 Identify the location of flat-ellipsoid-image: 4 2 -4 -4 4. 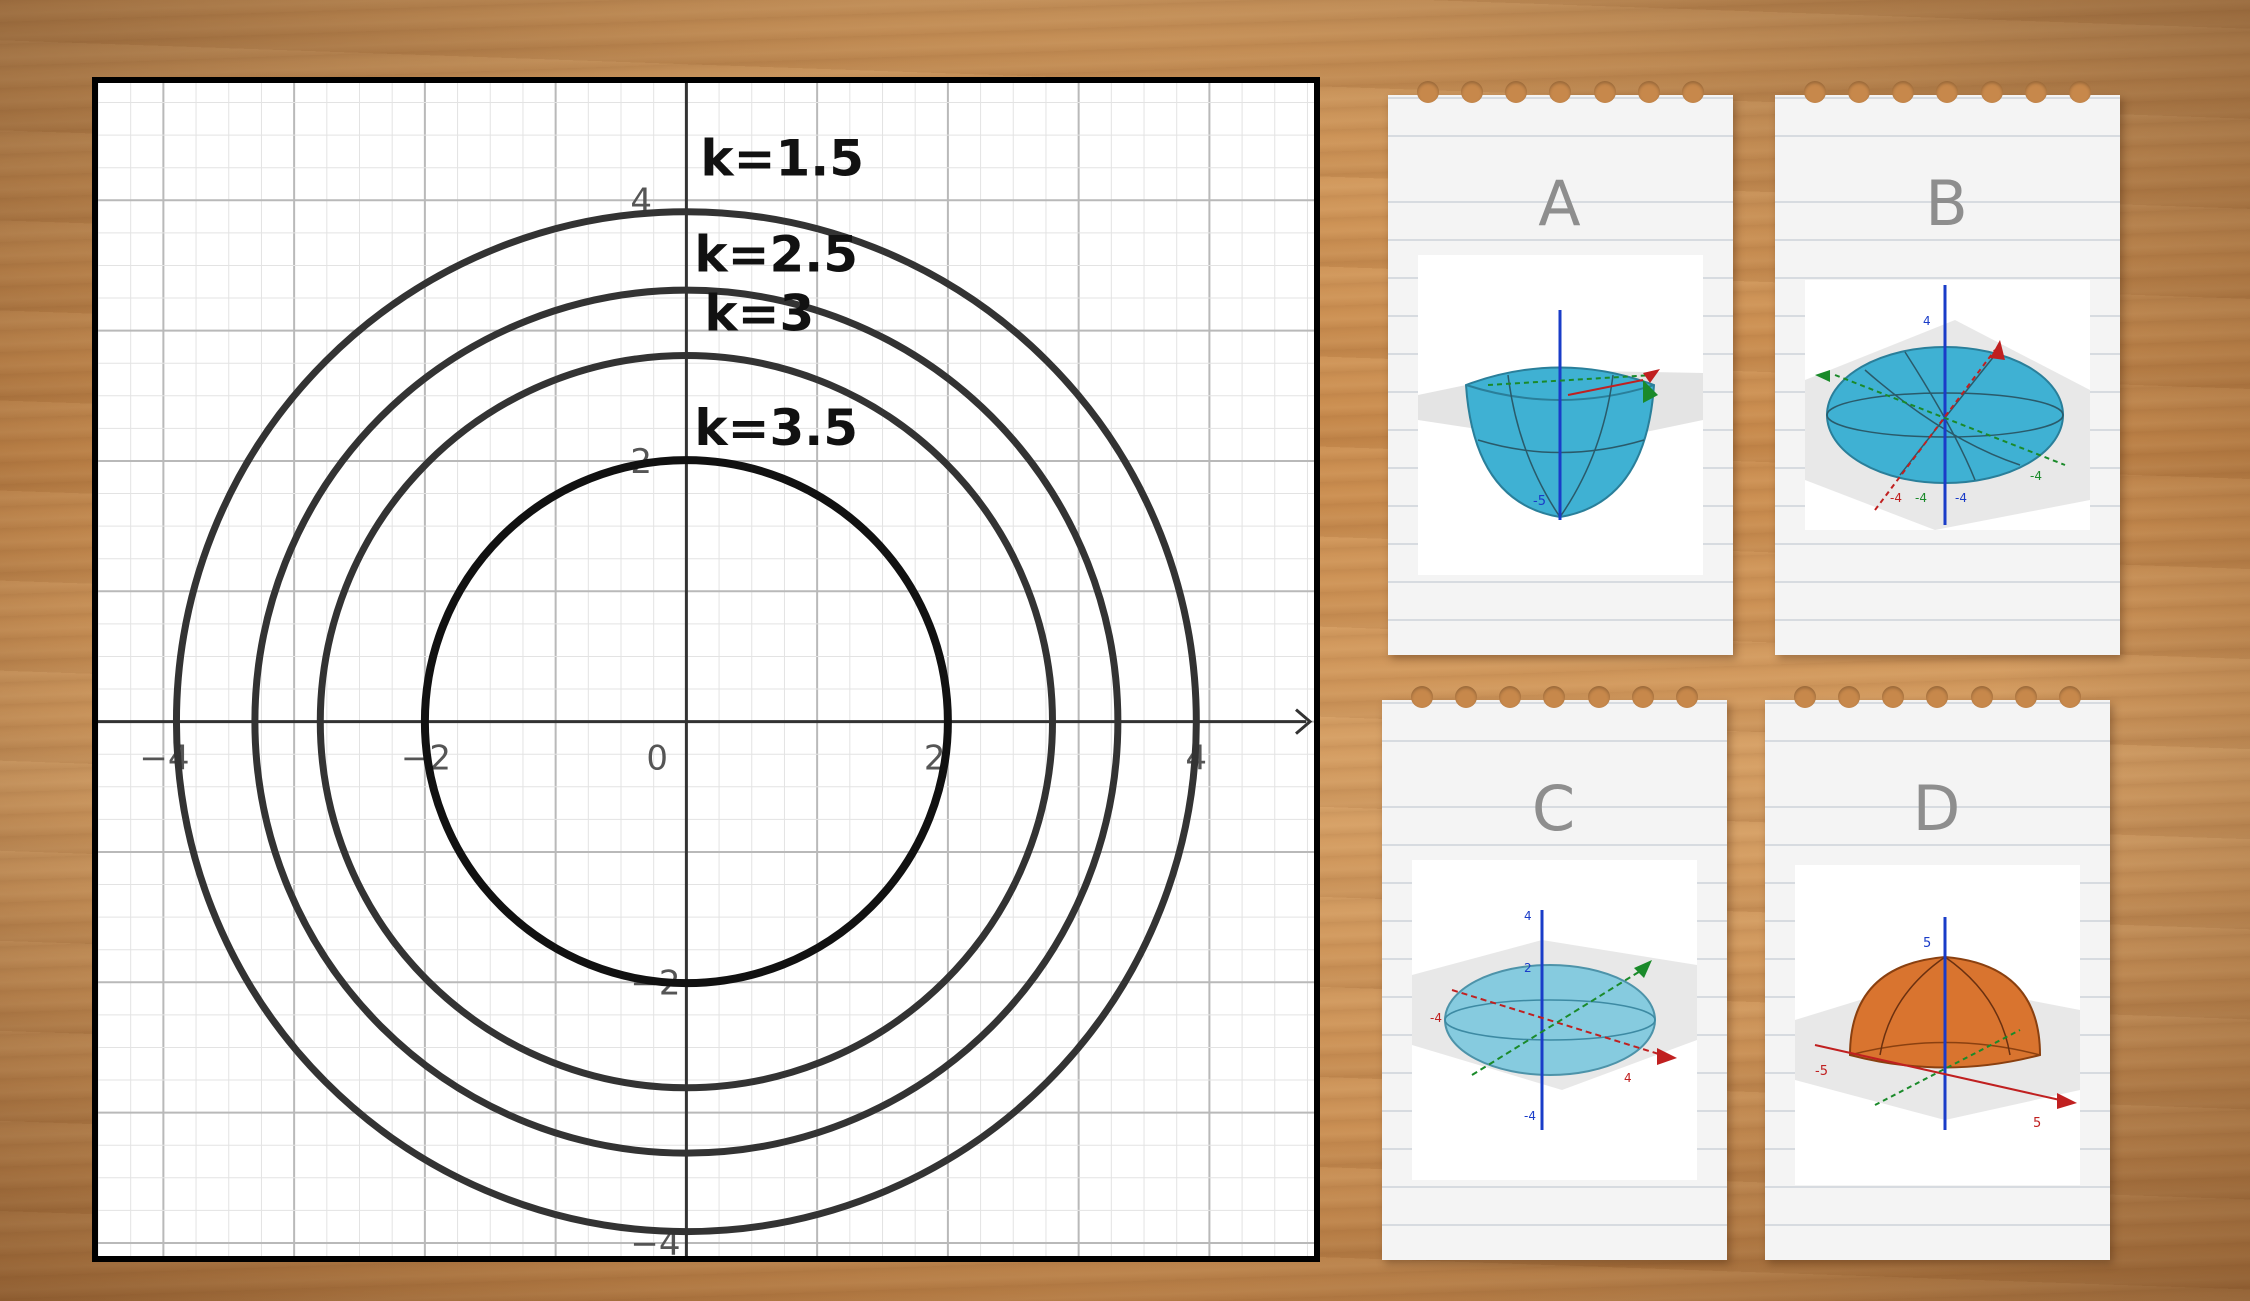
(1554, 1019).